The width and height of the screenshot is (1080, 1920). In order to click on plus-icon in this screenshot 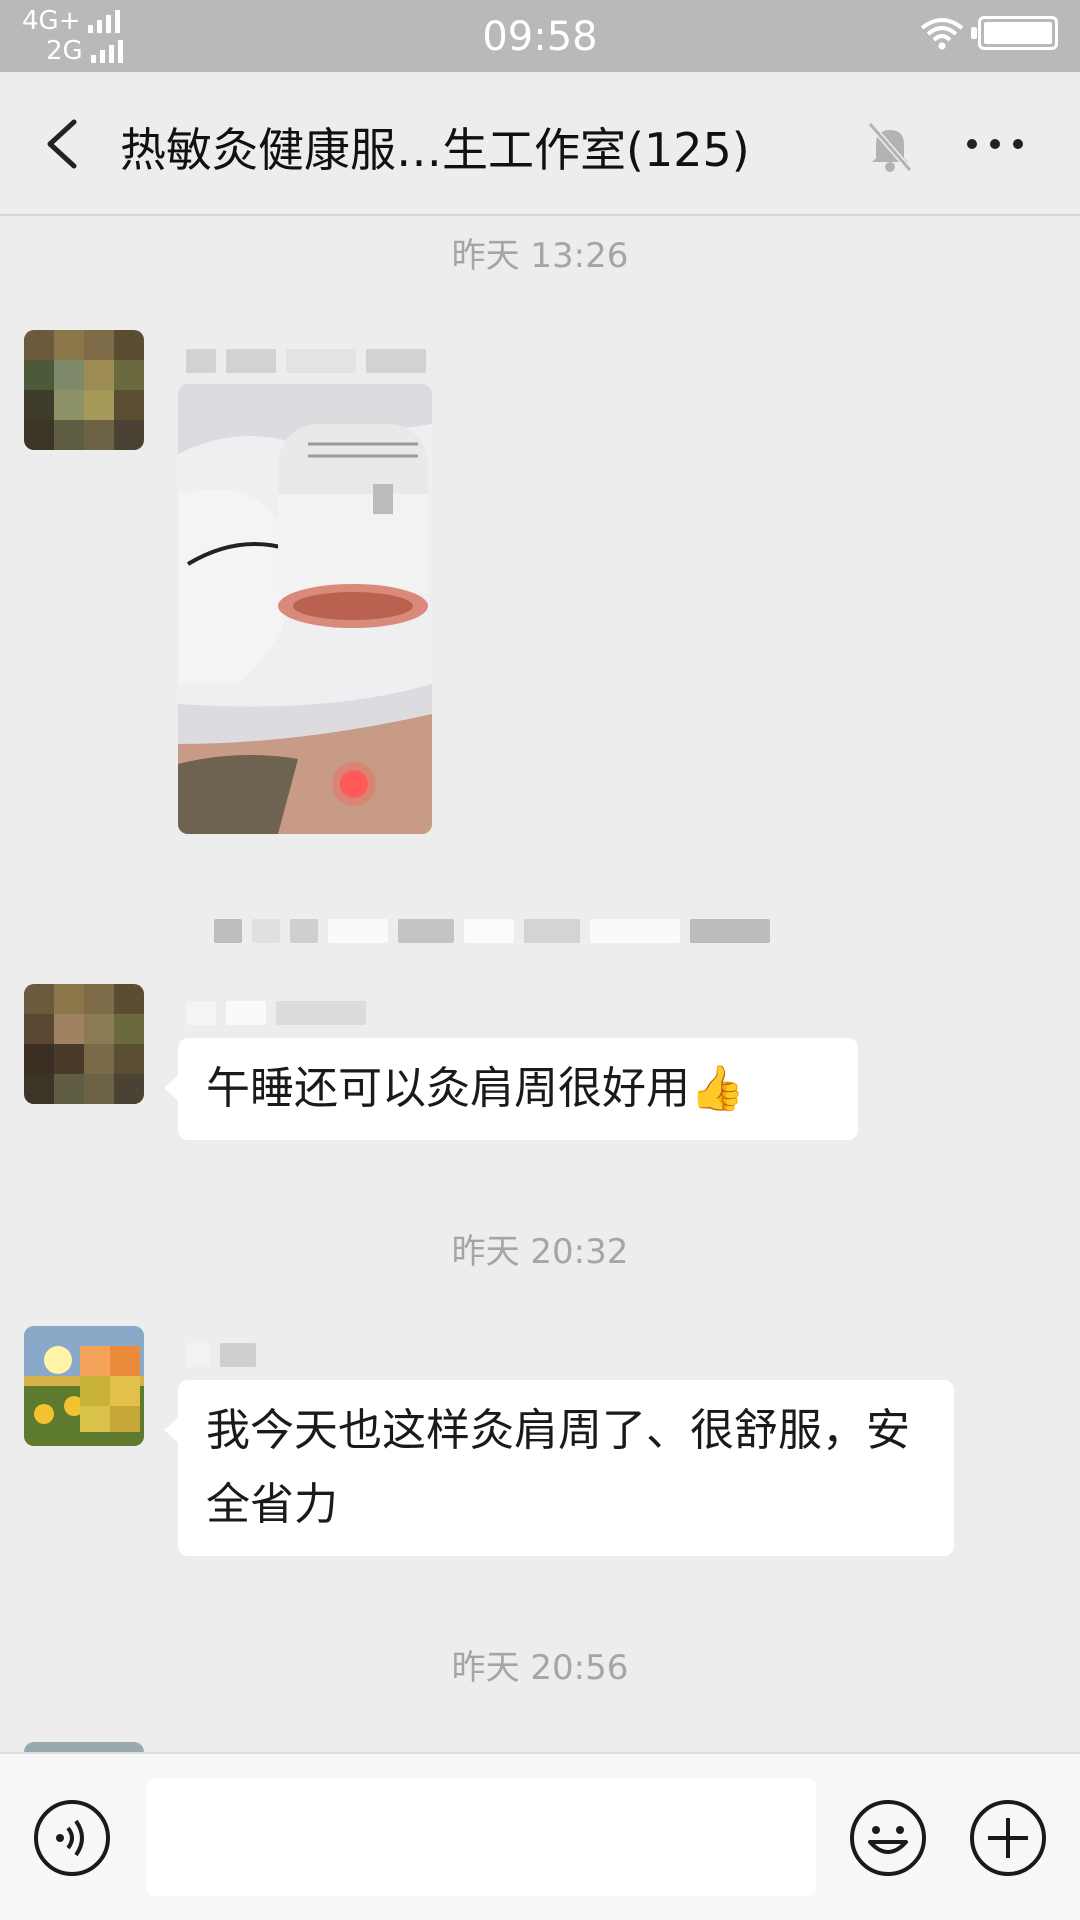, I will do `click(1008, 1838)`.